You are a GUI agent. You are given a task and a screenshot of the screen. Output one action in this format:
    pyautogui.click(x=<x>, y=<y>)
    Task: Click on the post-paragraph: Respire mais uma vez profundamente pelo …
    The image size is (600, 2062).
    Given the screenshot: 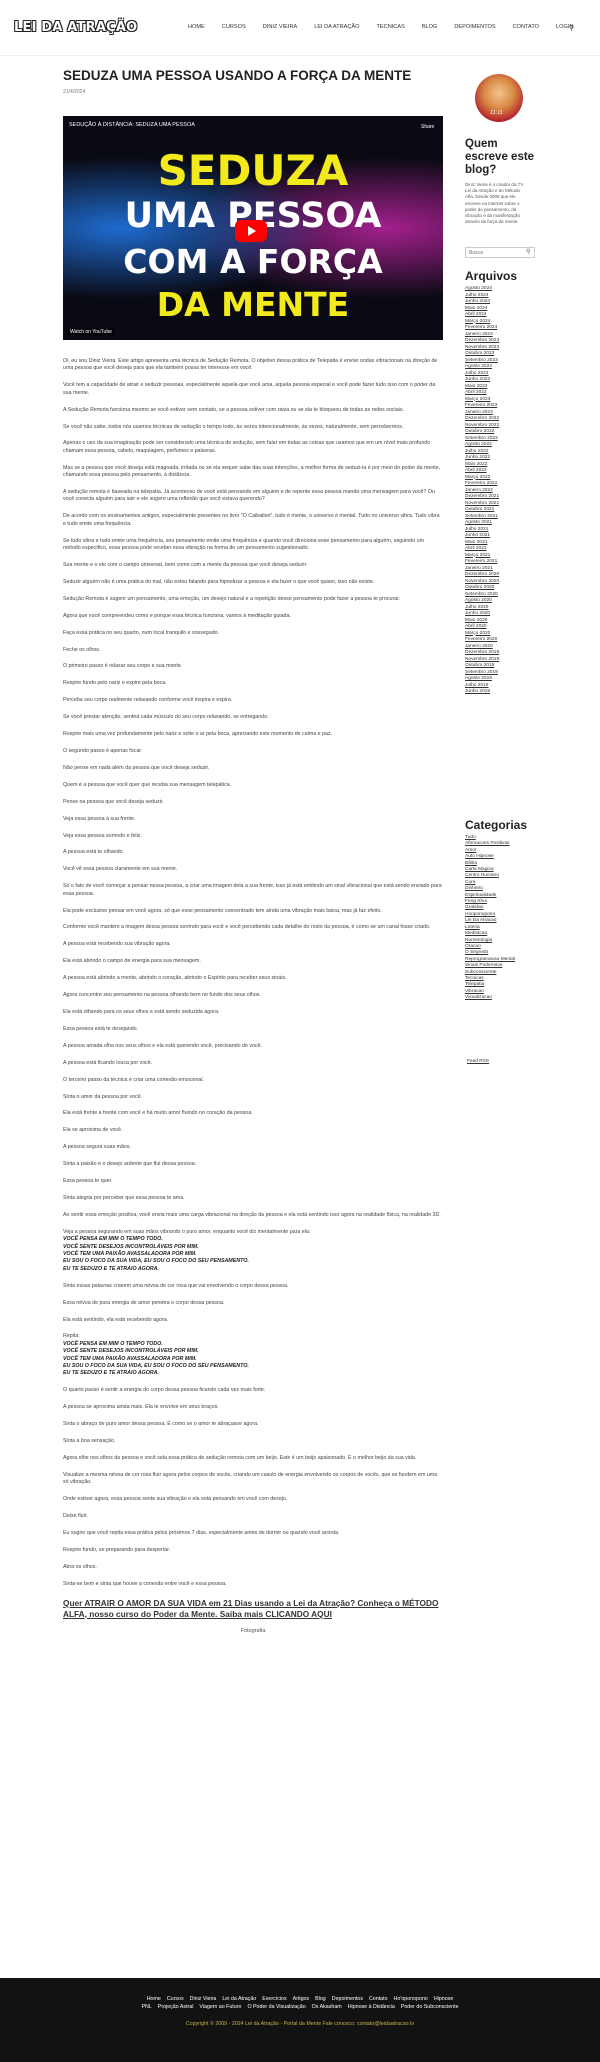 What is the action you would take?
    pyautogui.click(x=198, y=734)
    